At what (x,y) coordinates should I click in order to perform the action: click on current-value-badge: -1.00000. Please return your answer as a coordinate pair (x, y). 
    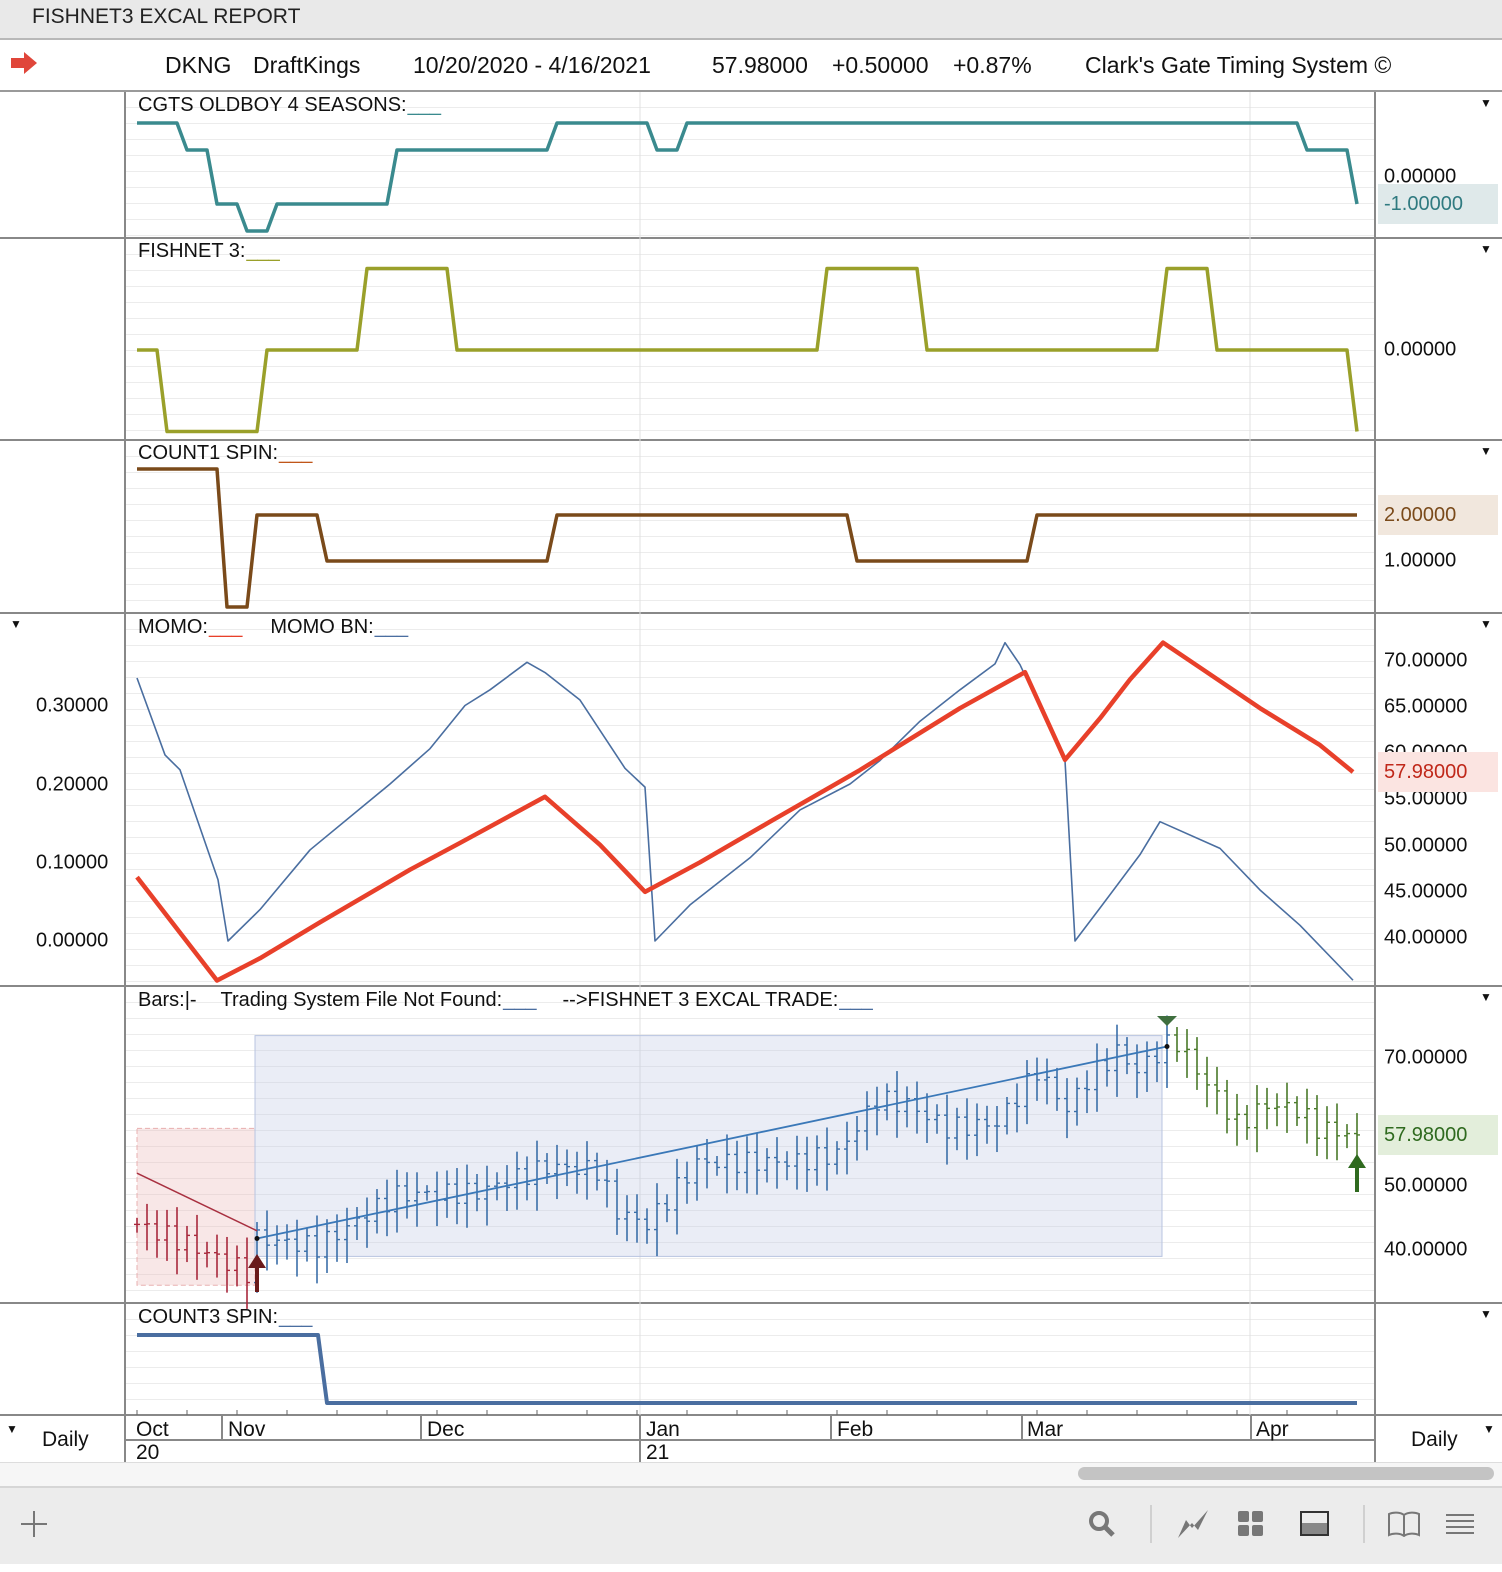
    Looking at the image, I should click on (1438, 204).